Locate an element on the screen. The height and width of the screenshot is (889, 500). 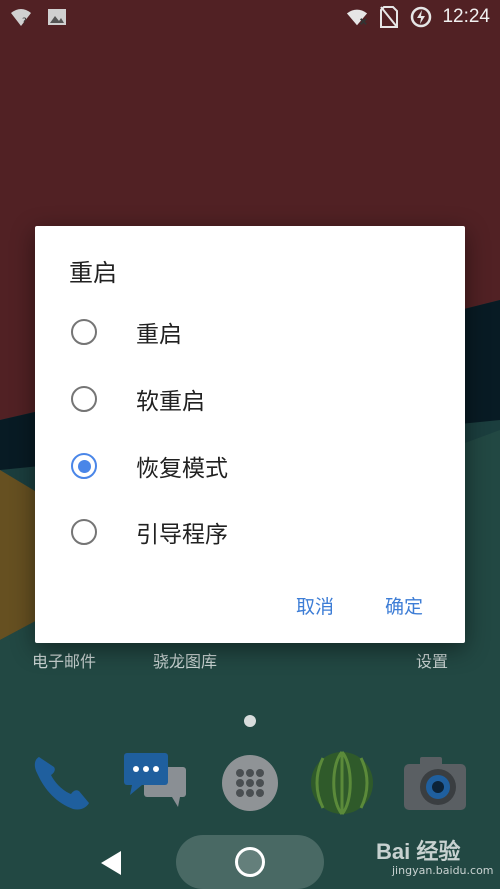
option-soft-reboot: 软重启 is located at coordinates (250, 399).